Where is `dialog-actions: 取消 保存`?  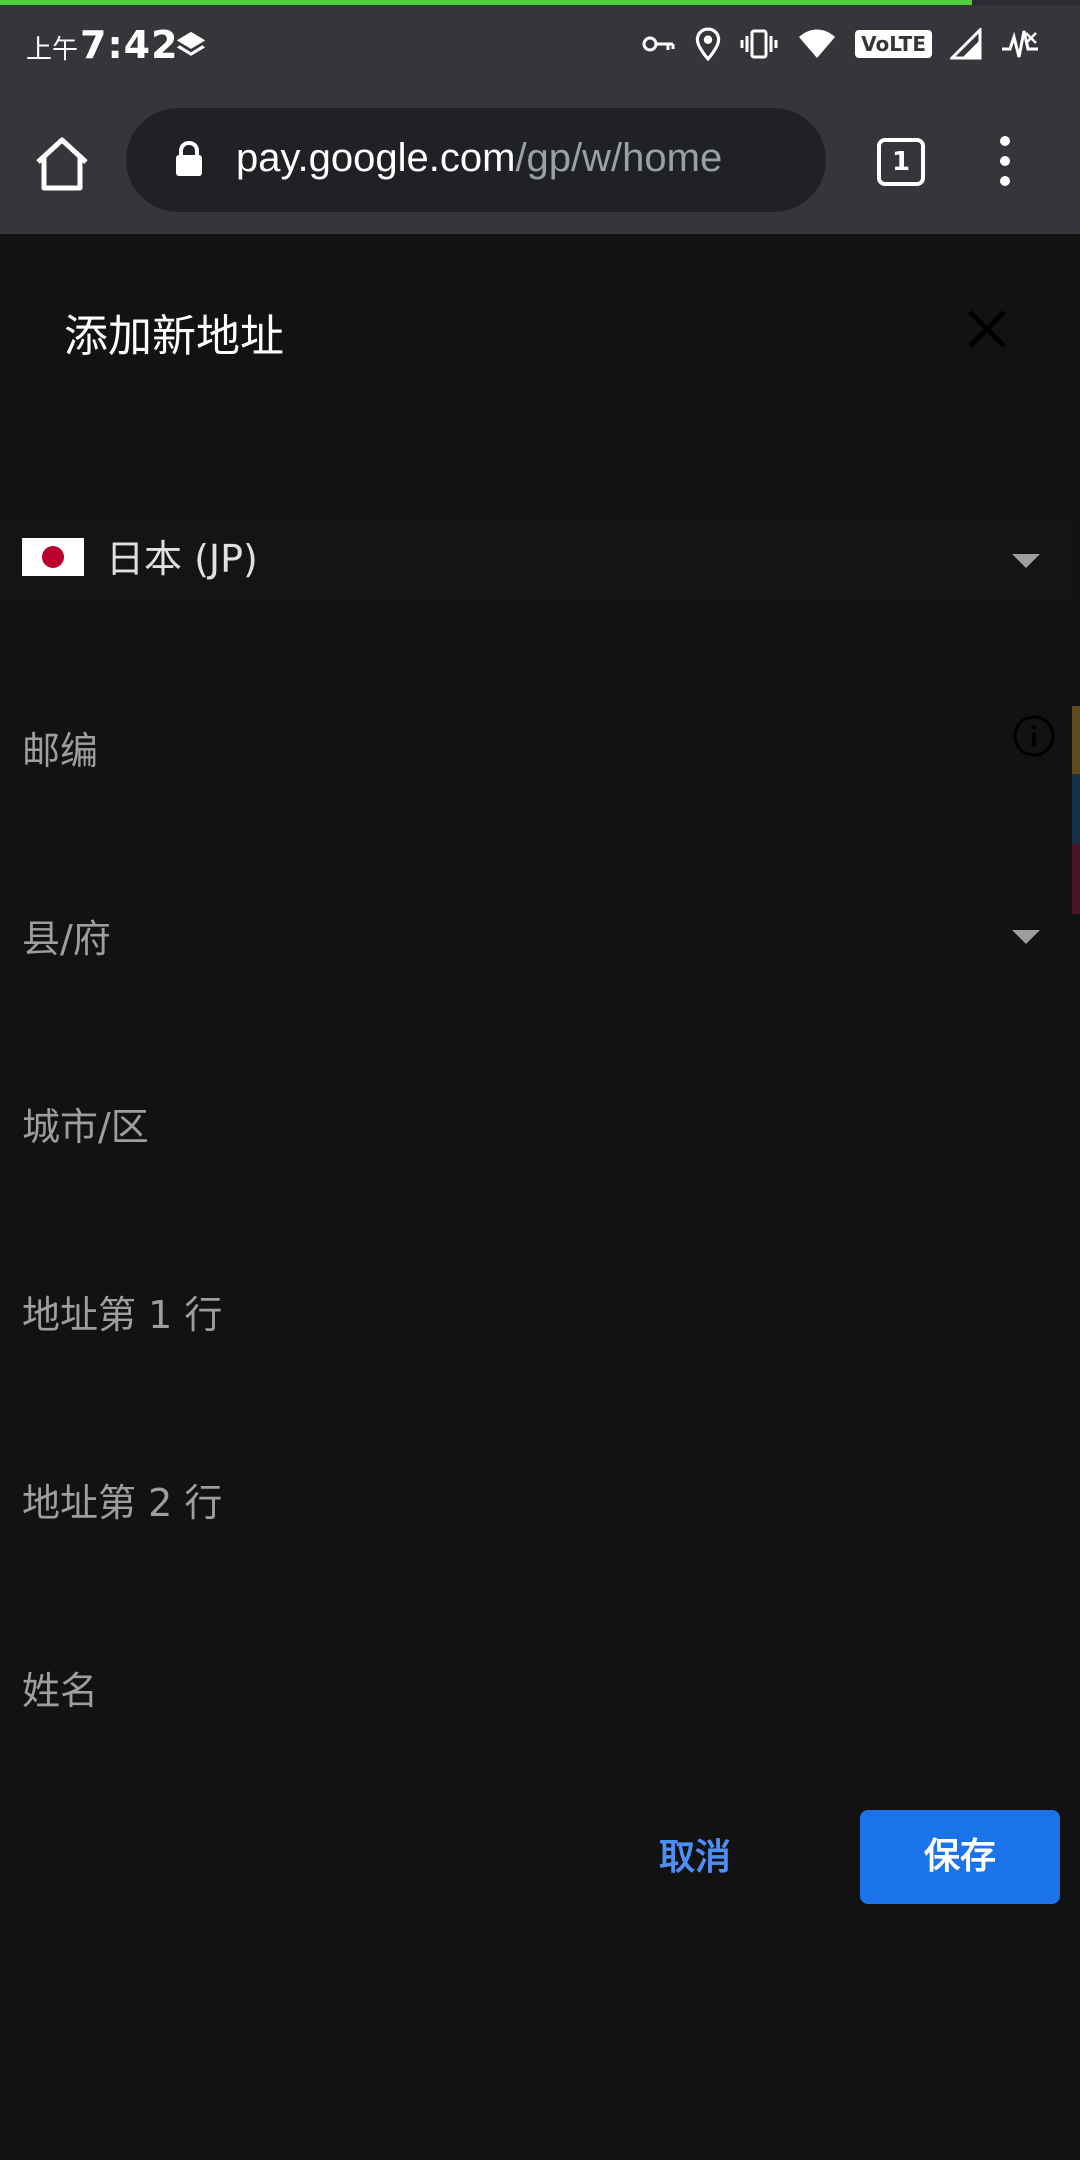 dialog-actions: 取消 保存 is located at coordinates (540, 1858).